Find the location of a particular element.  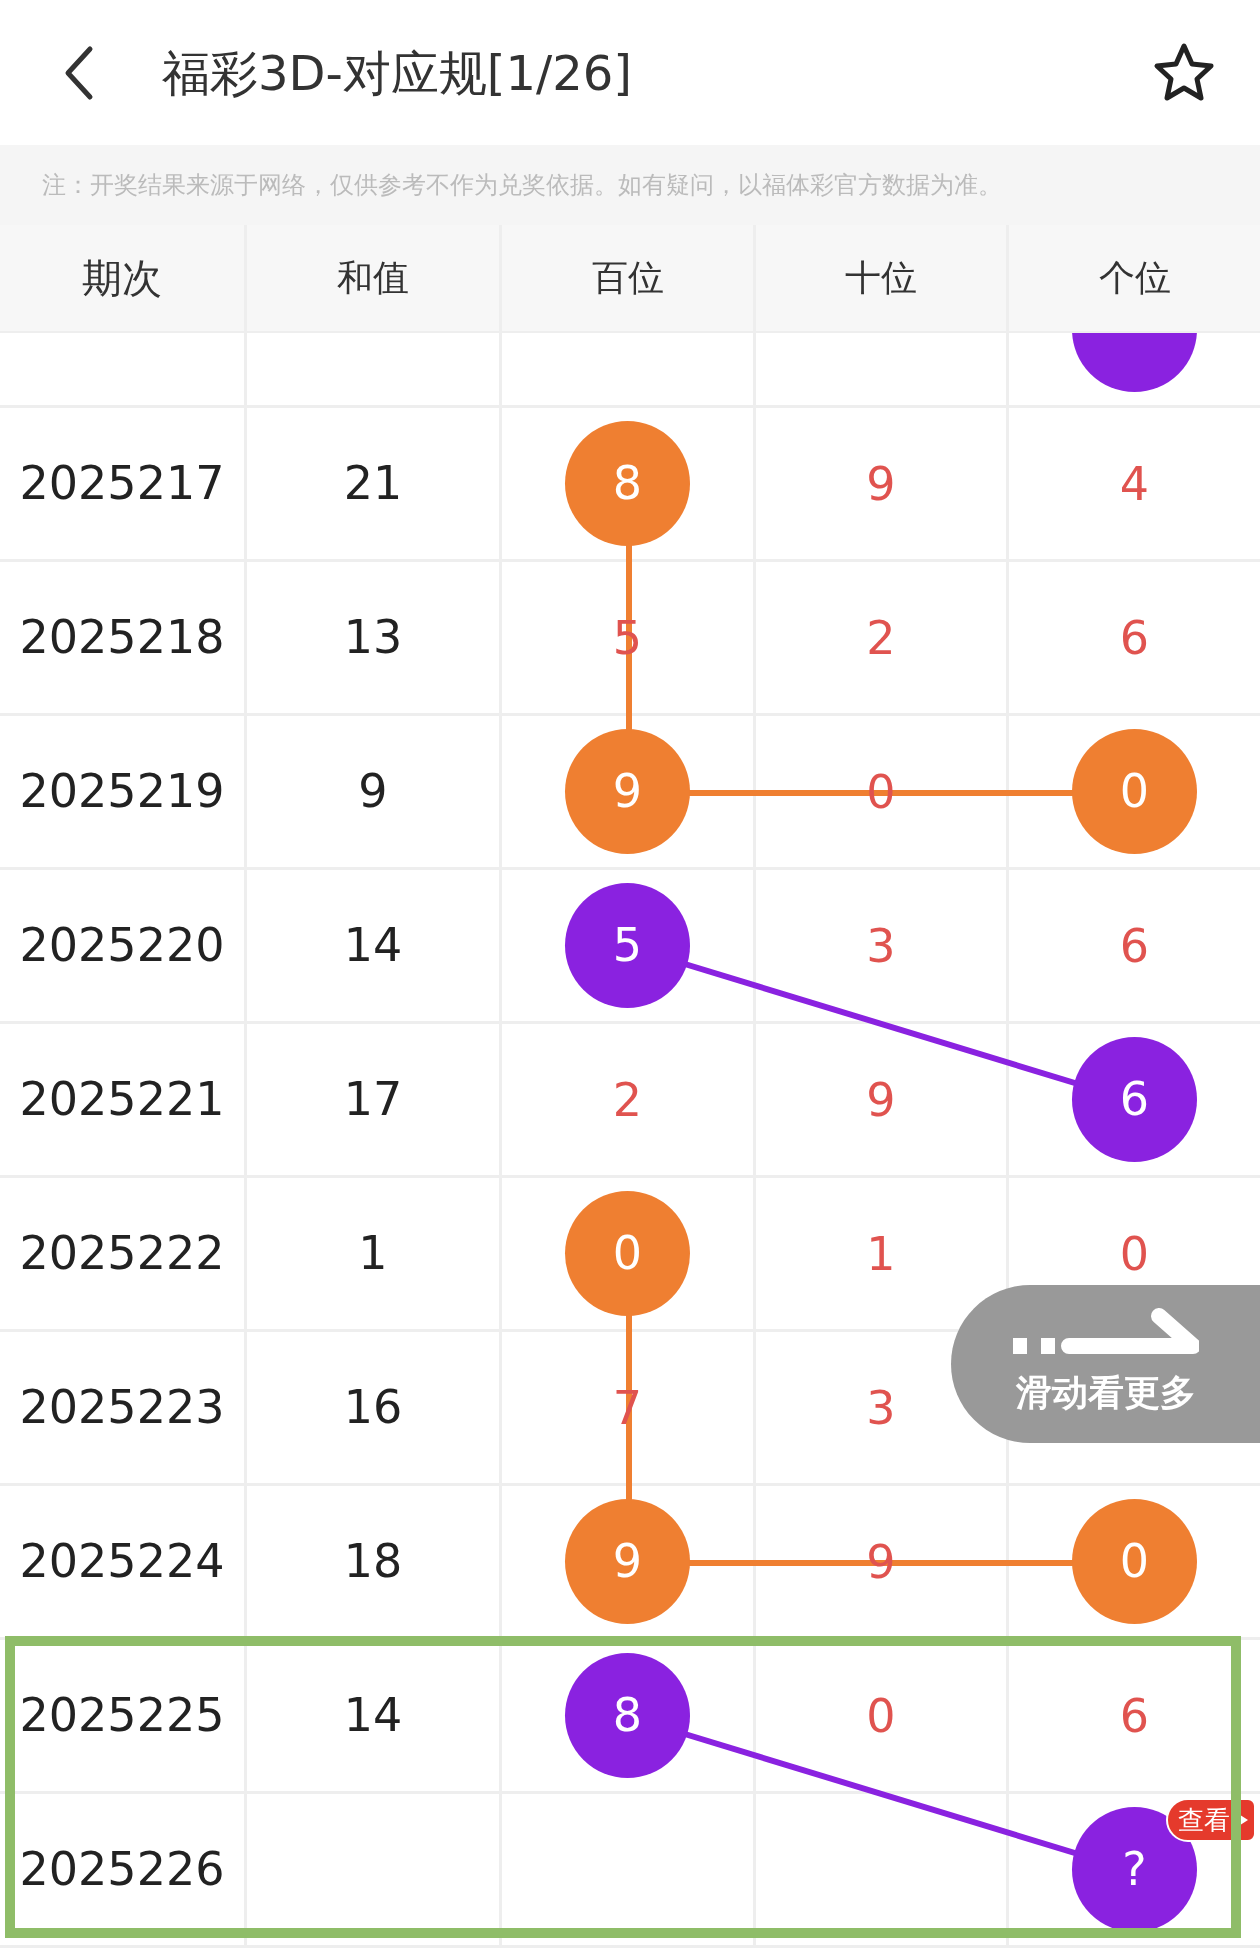

digit-value: 4 is located at coordinates (1134, 483).